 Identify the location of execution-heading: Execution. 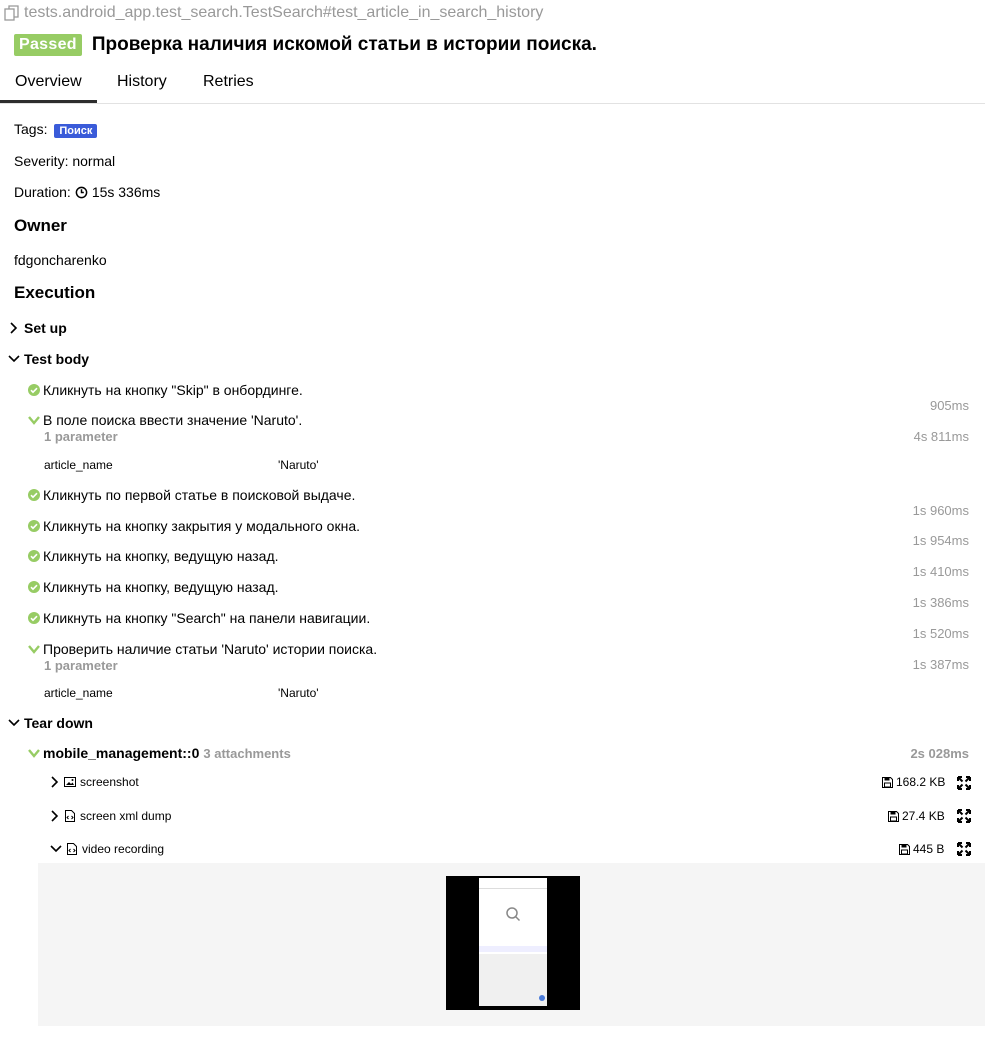
(55, 292).